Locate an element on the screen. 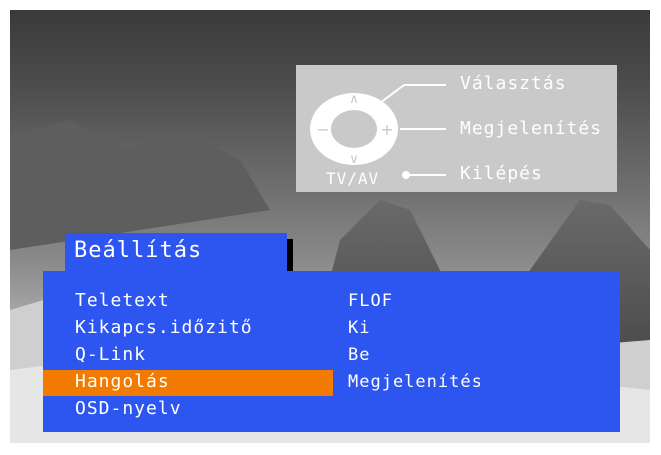 Image resolution: width=661 pixels, height=455 pixels. q-link-value: Be is located at coordinates (359, 355).